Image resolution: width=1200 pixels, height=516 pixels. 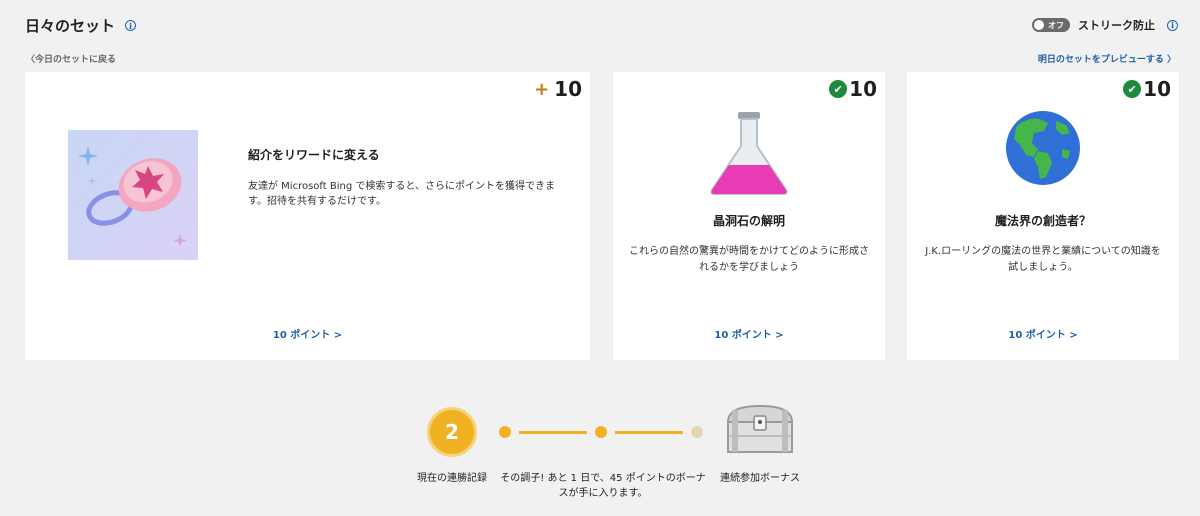 I want to click on toggle-knob, so click(x=1039, y=25).